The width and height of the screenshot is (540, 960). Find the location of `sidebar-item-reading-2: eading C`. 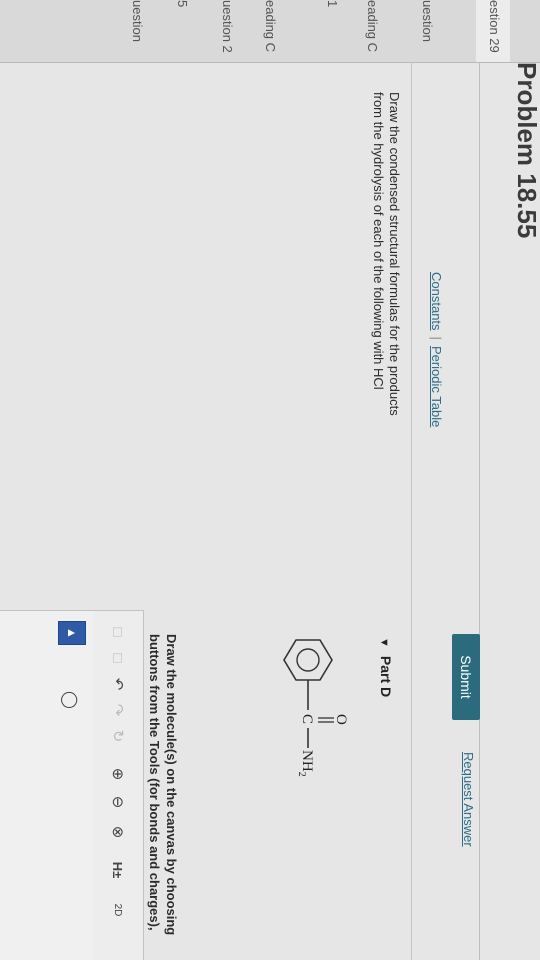

sidebar-item-reading-2: eading C is located at coordinates (270, 26).